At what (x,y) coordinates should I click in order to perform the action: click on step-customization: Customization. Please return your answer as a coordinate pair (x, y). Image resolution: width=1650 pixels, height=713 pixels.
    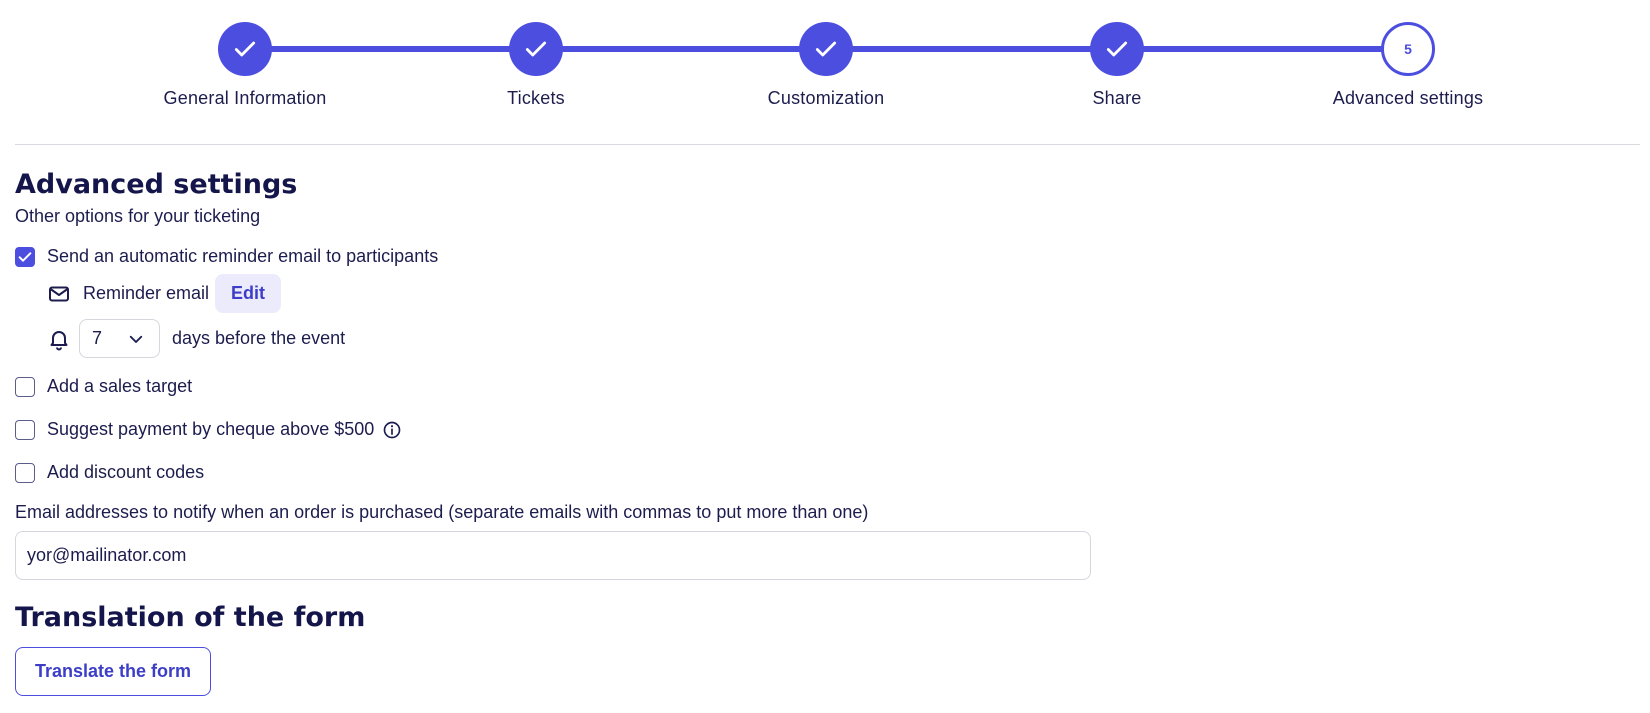
    Looking at the image, I should click on (826, 65).